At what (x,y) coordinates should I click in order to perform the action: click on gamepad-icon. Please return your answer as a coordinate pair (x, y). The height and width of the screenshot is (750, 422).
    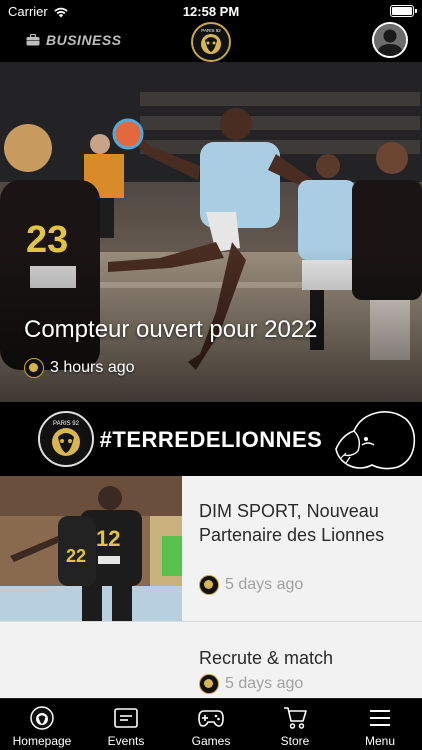
    Looking at the image, I should click on (211, 718).